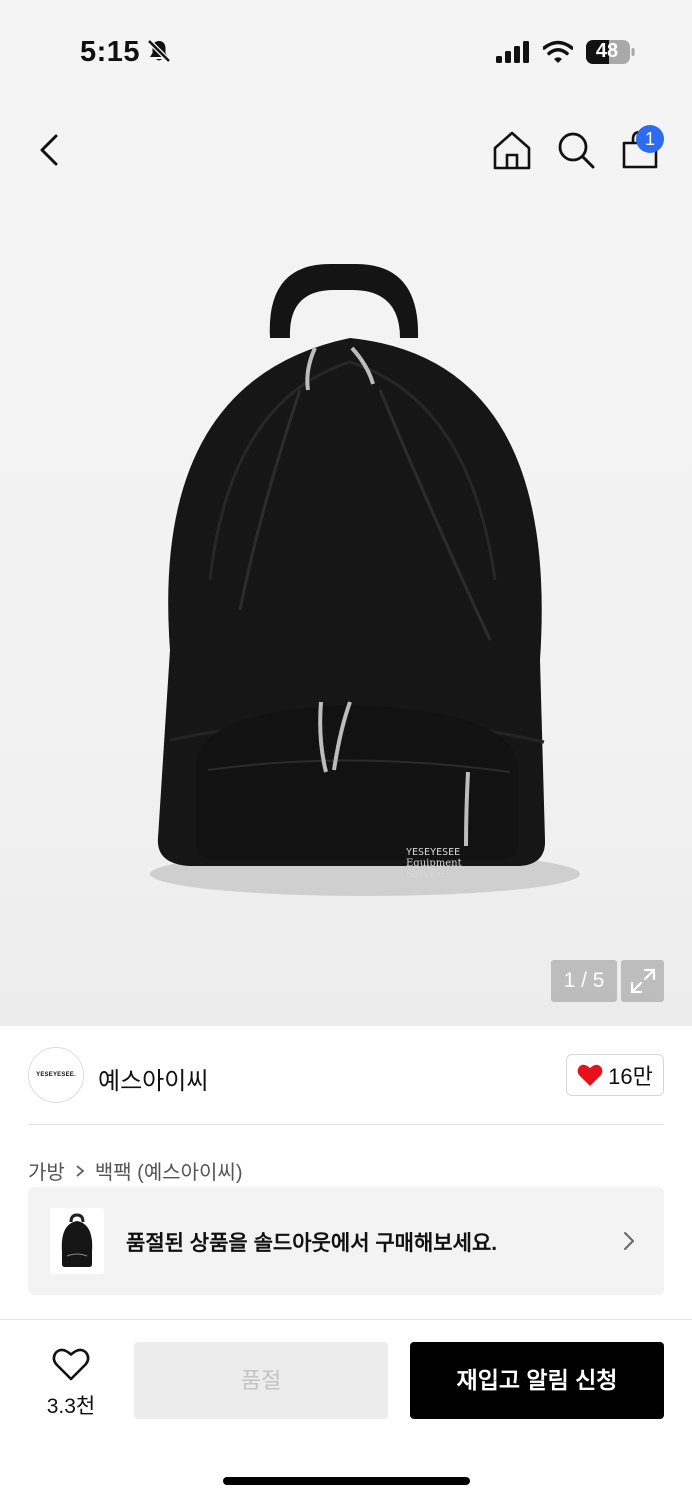 The height and width of the screenshot is (1500, 692). What do you see at coordinates (512, 52) in the screenshot?
I see `signal-icon` at bounding box center [512, 52].